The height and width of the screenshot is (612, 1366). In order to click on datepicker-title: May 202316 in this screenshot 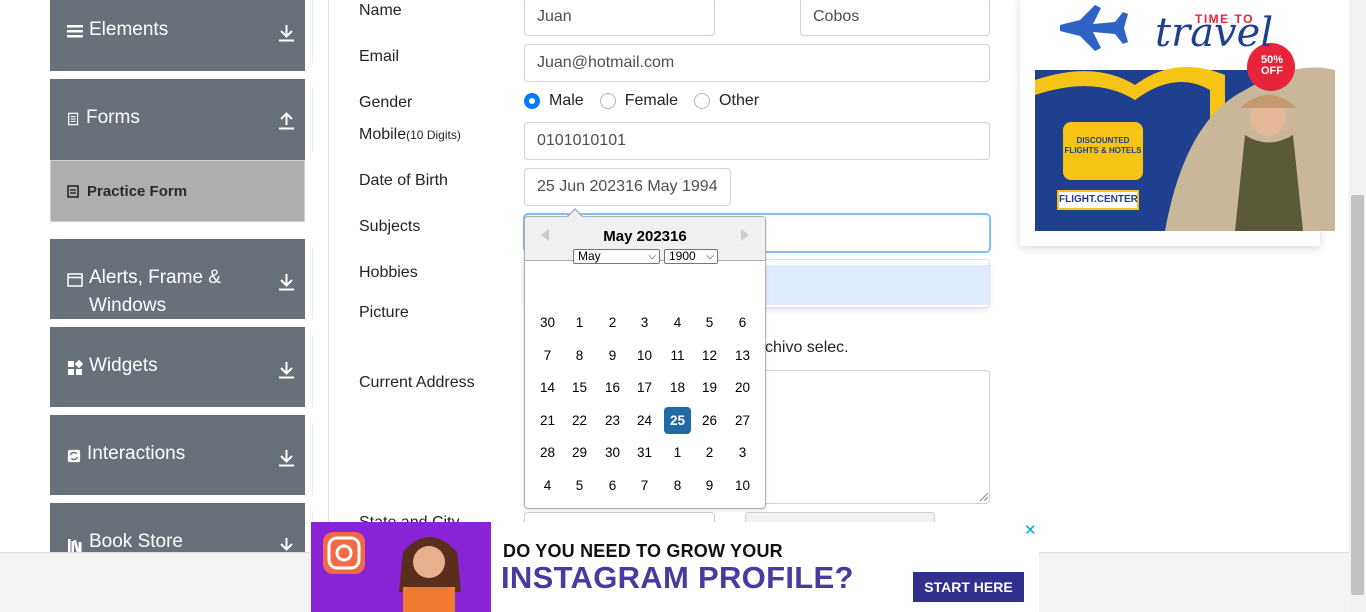, I will do `click(645, 236)`.